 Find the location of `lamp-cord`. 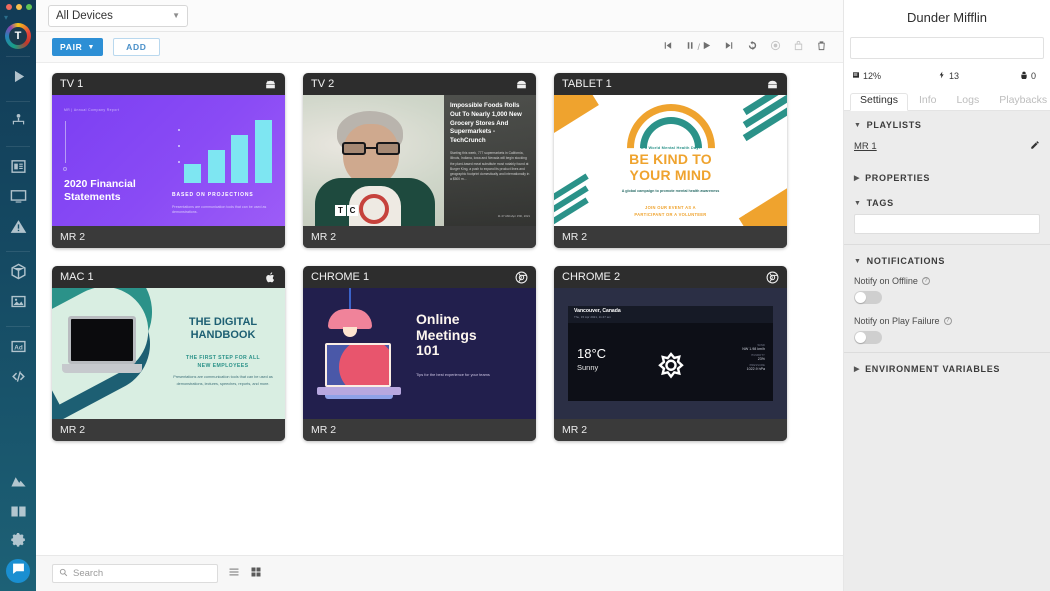

lamp-cord is located at coordinates (350, 299).